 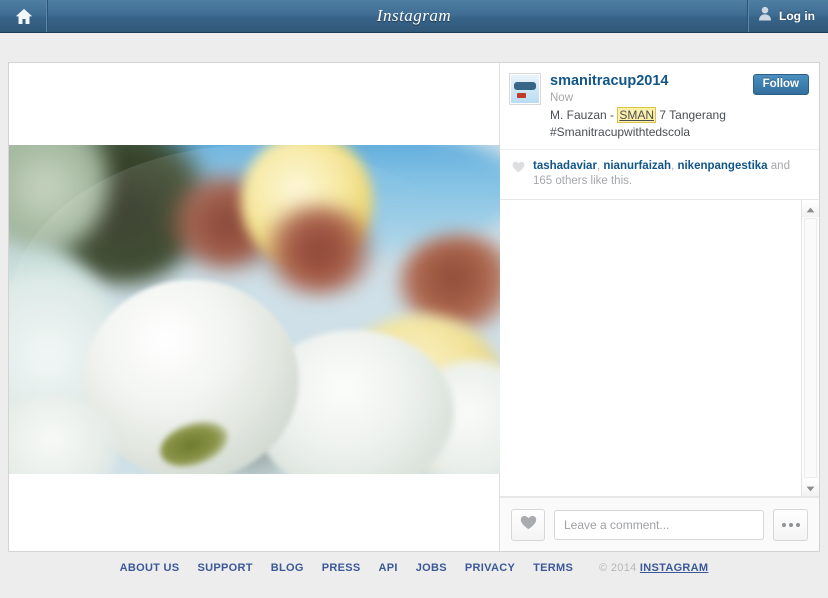 I want to click on footer-link-privacy: PRIVACY, so click(x=490, y=568).